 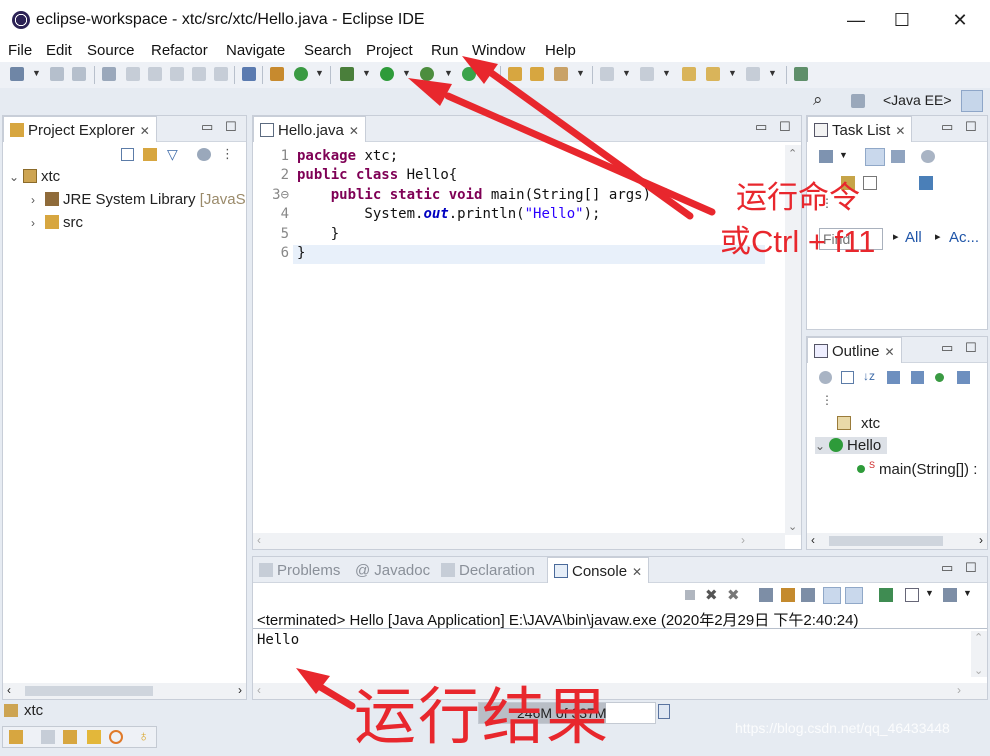 I want to click on arrow-to-run-button, so click(x=580, y=154).